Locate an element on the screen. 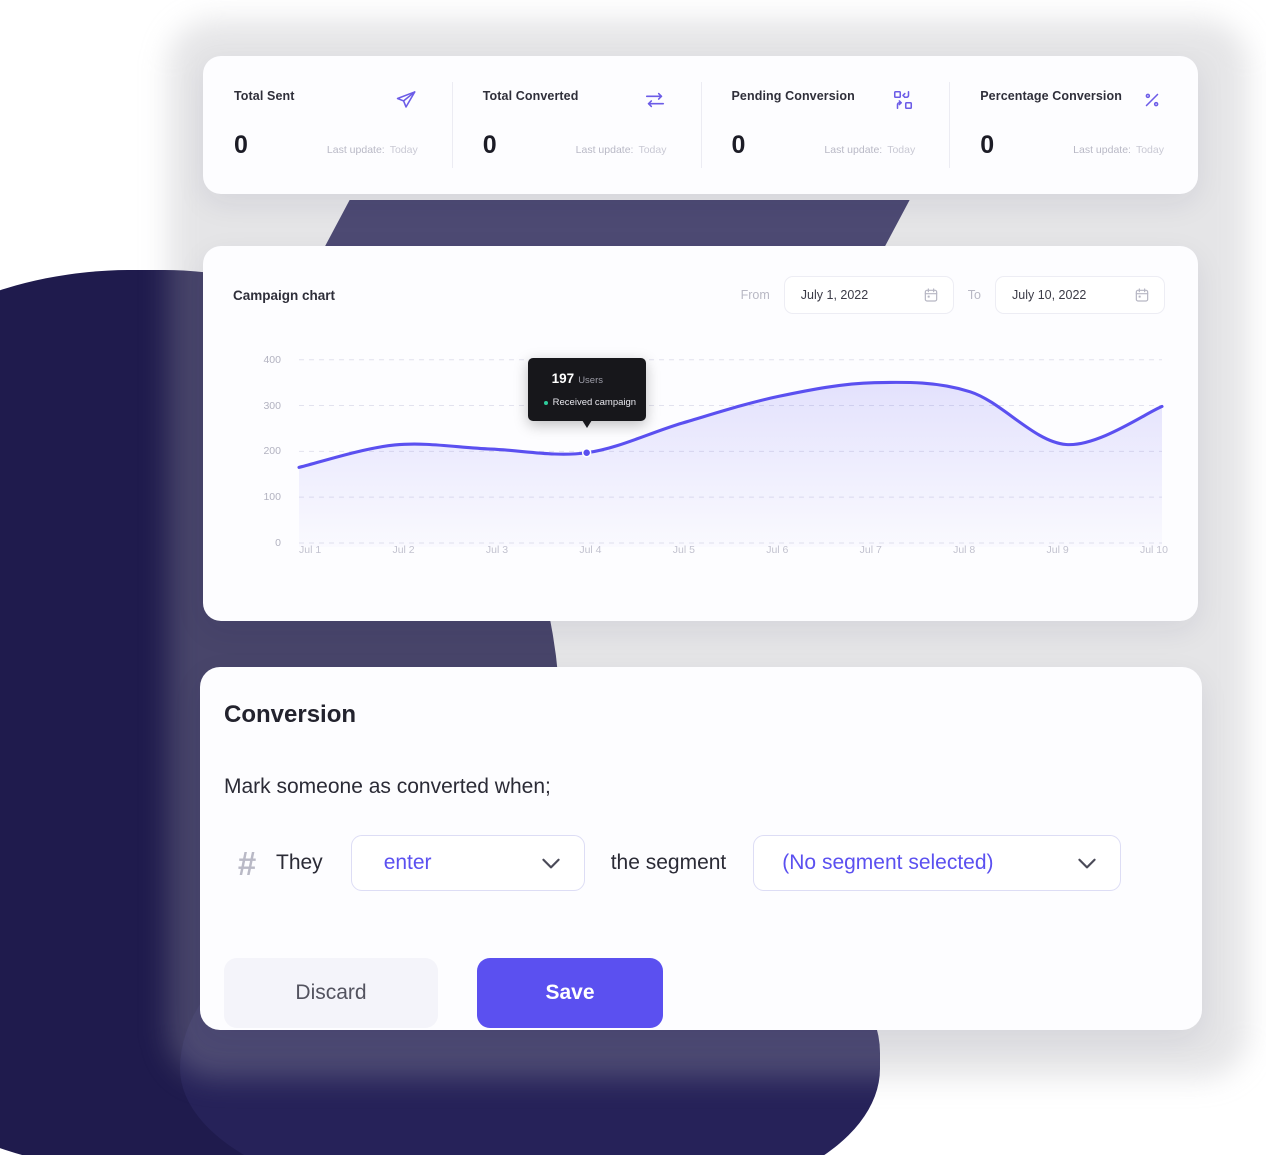  x-axis-tick: Jul 2 is located at coordinates (403, 550).